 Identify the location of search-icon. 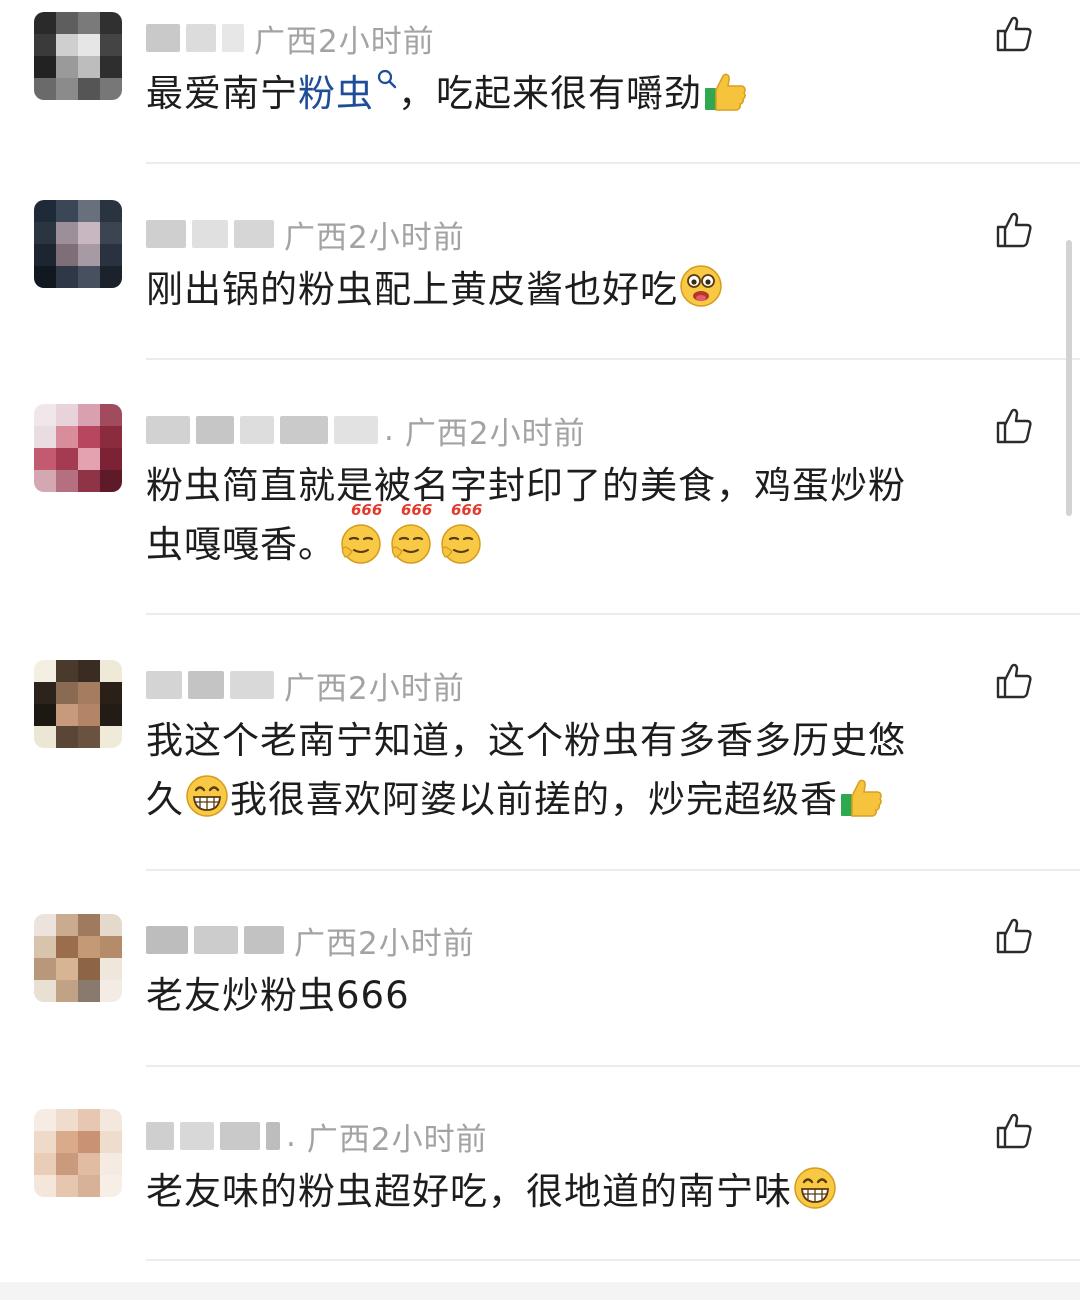
(387, 79).